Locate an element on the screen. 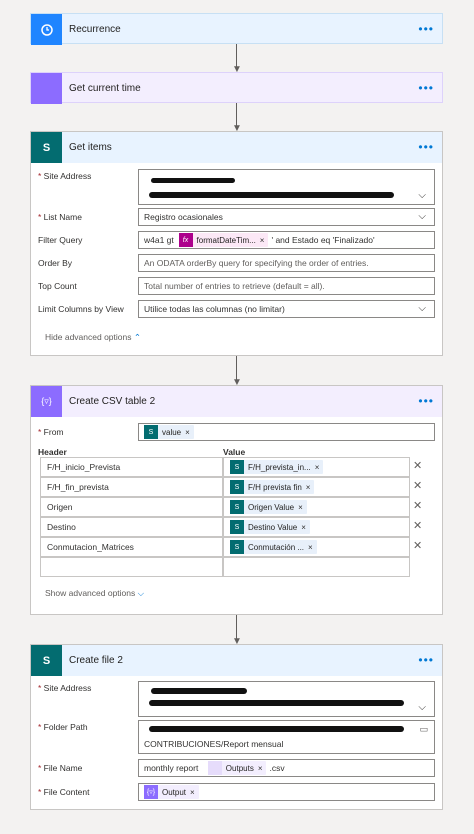 Image resolution: width=474 pixels, height=834 pixels. dynamic-token: S F/H_prevista_in... × is located at coordinates (277, 467).